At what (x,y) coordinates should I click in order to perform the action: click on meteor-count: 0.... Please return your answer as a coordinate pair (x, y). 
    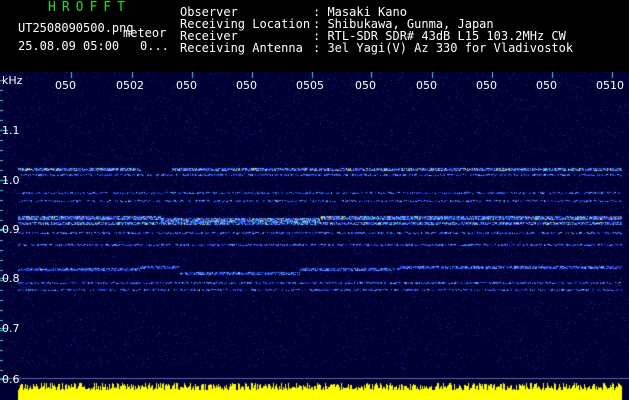
    Looking at the image, I should click on (154, 46).